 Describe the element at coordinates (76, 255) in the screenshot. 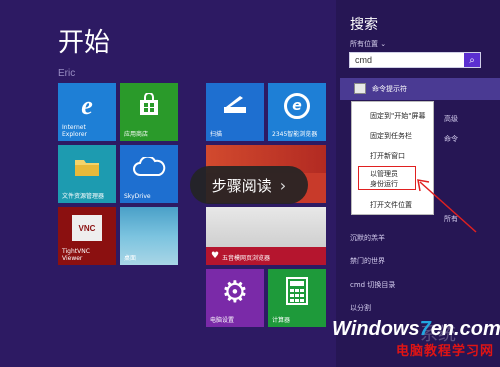

I see `tile-label: TightVNC Viewer` at that location.